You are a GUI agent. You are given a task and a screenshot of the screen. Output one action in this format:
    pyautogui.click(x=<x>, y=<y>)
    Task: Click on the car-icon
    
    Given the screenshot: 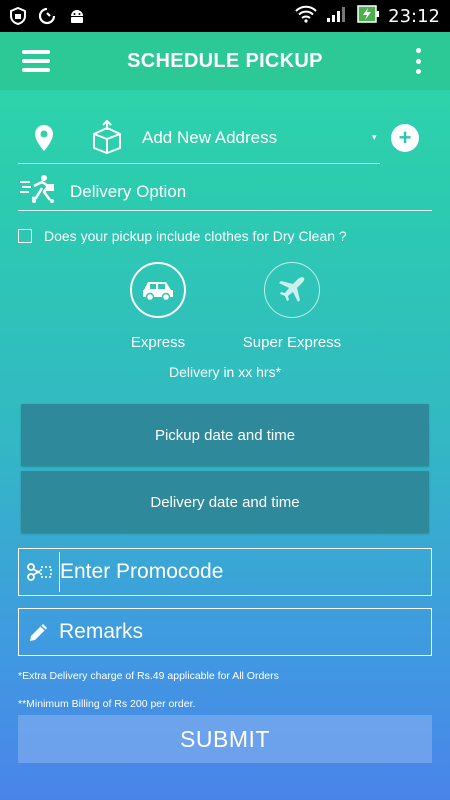 What is the action you would take?
    pyautogui.click(x=158, y=290)
    